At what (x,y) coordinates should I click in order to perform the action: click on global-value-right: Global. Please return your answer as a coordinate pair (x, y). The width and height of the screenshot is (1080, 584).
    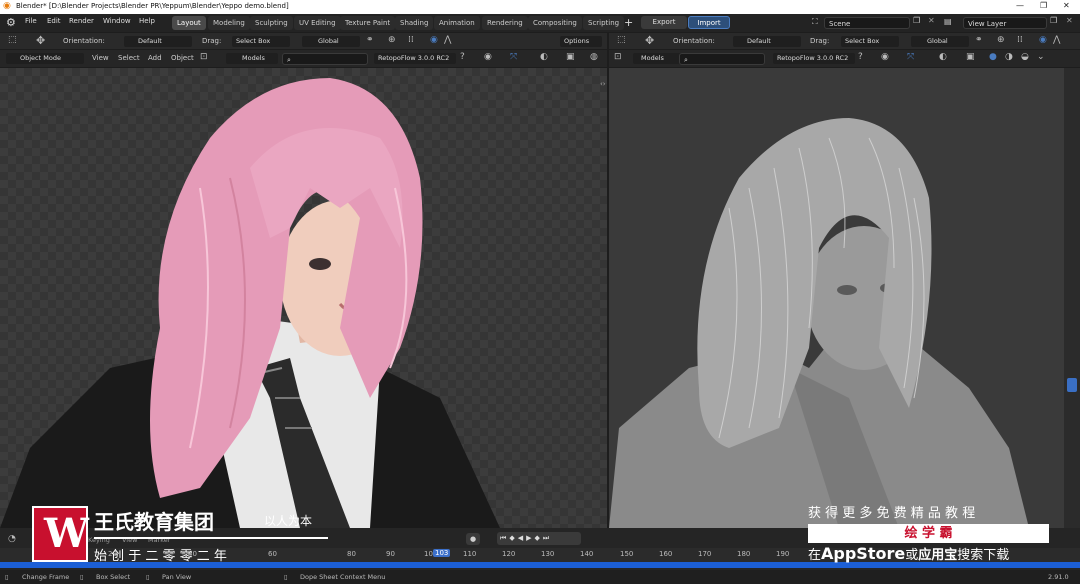
    Looking at the image, I should click on (937, 41).